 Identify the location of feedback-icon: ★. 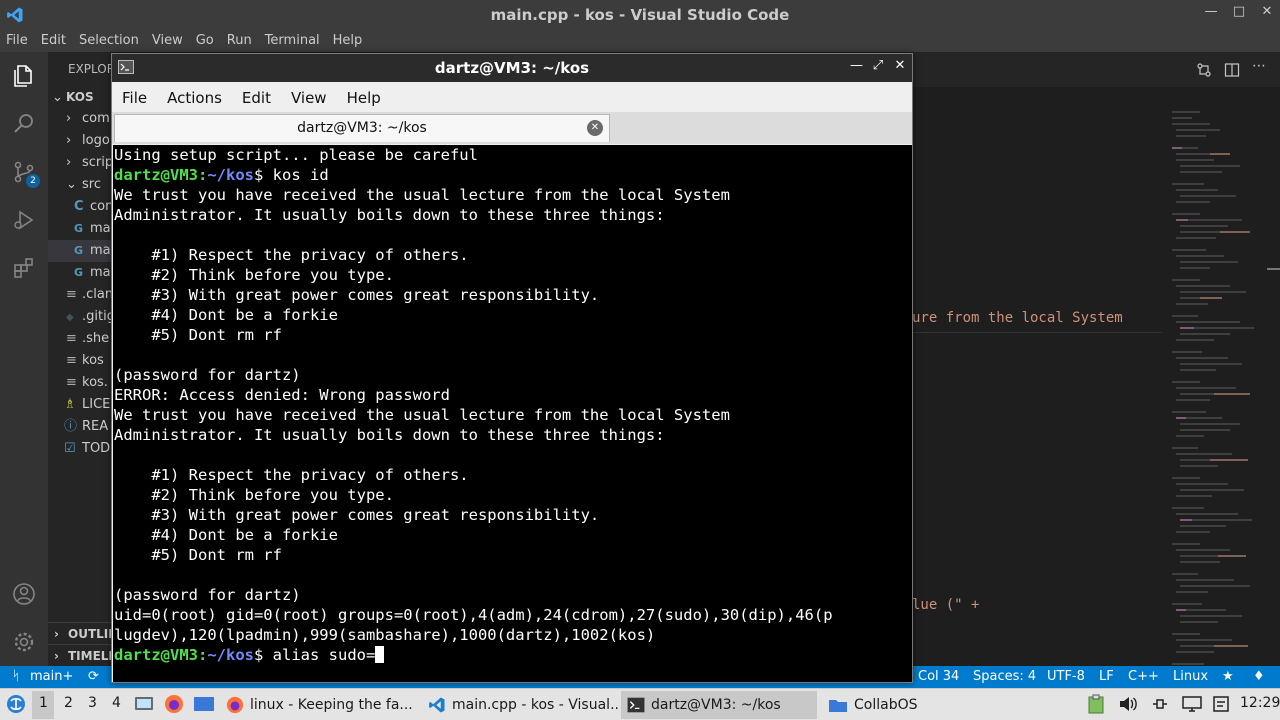
(1228, 676).